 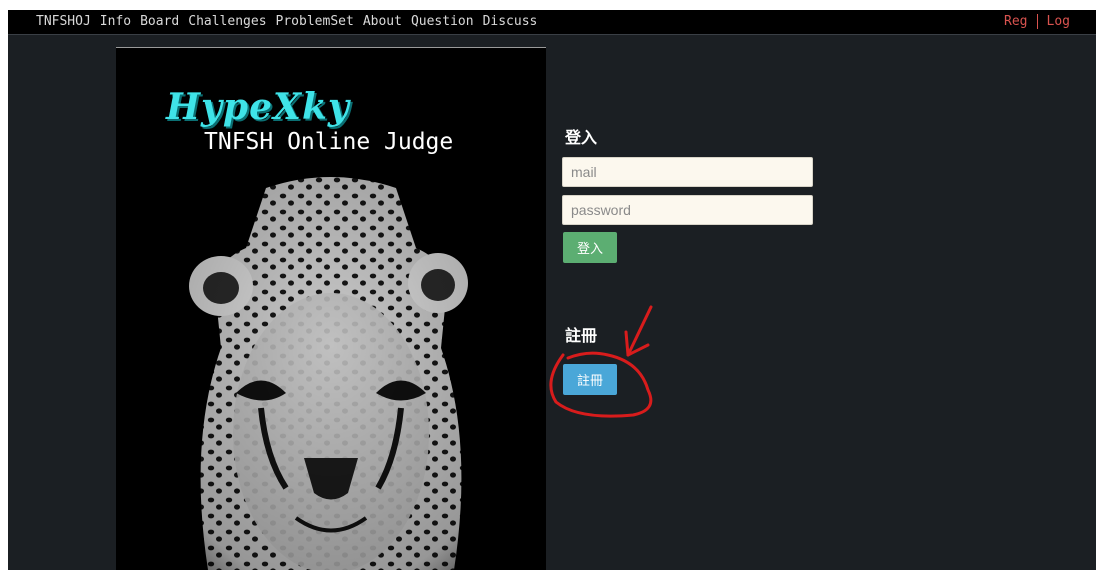 What do you see at coordinates (590, 379) in the screenshot?
I see `register-button: 註冊` at bounding box center [590, 379].